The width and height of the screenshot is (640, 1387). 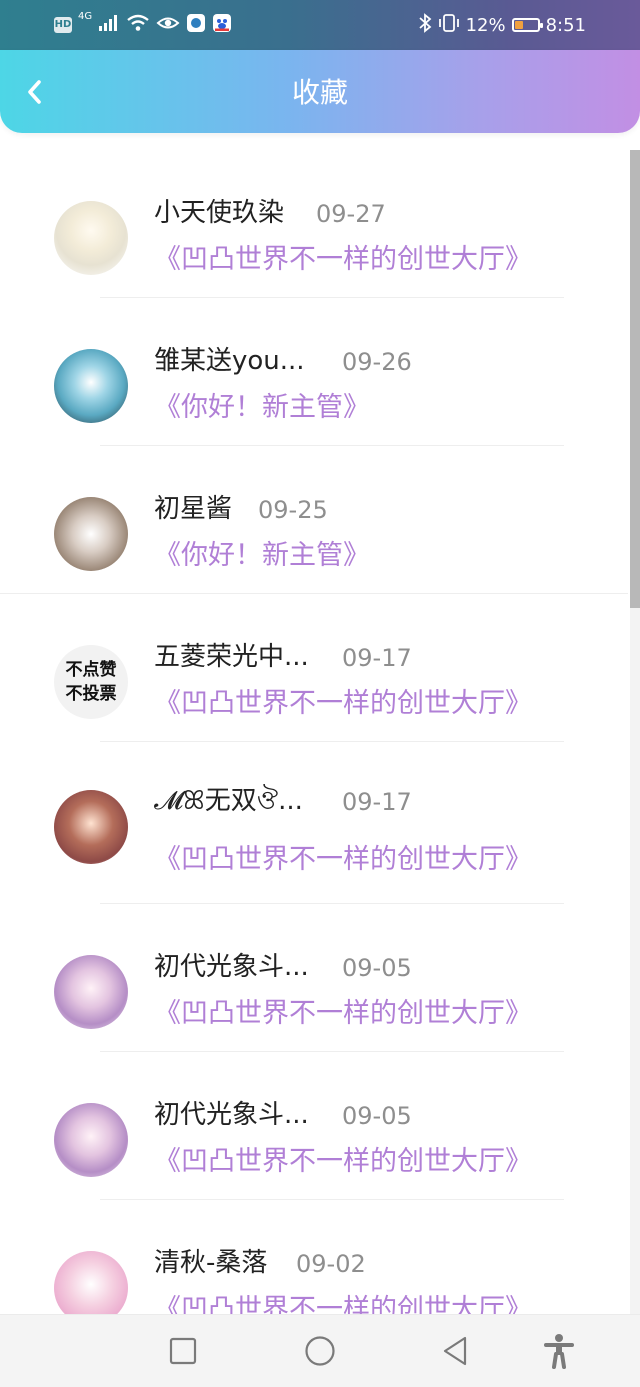 What do you see at coordinates (196, 25) in the screenshot?
I see `app-icon` at bounding box center [196, 25].